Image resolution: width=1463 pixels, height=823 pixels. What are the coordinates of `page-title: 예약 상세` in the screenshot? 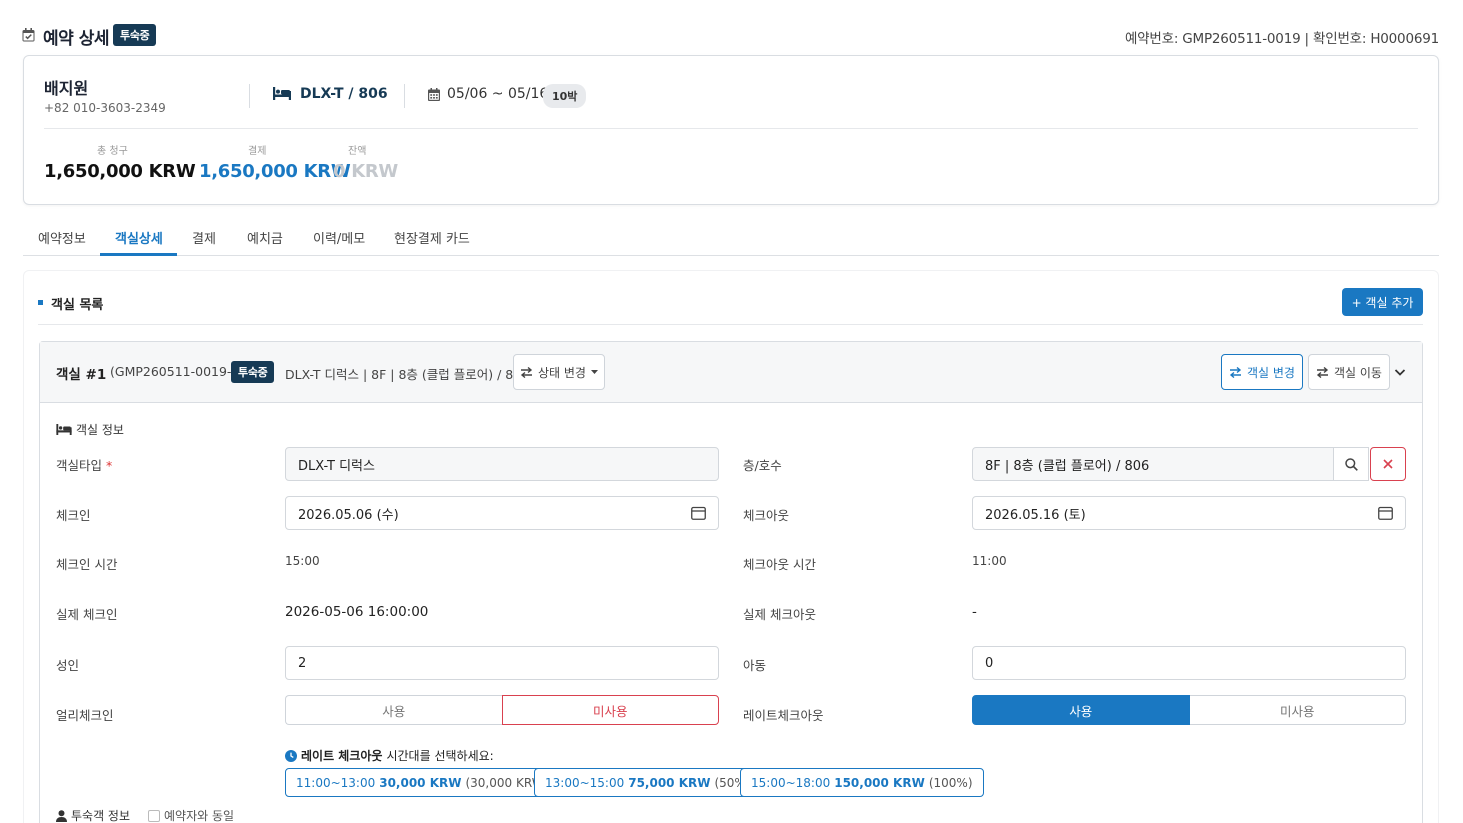 It's located at (76, 39).